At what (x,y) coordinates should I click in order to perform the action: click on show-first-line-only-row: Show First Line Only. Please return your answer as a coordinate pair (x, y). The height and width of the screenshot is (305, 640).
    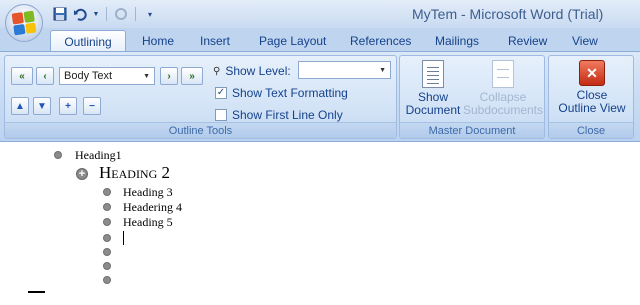
    Looking at the image, I should click on (279, 115).